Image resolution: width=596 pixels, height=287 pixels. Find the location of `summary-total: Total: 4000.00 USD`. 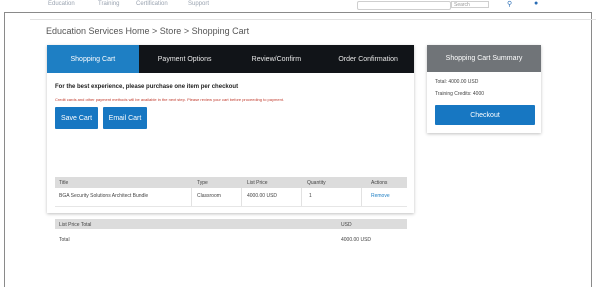

summary-total: Total: 4000.00 USD is located at coordinates (457, 82).